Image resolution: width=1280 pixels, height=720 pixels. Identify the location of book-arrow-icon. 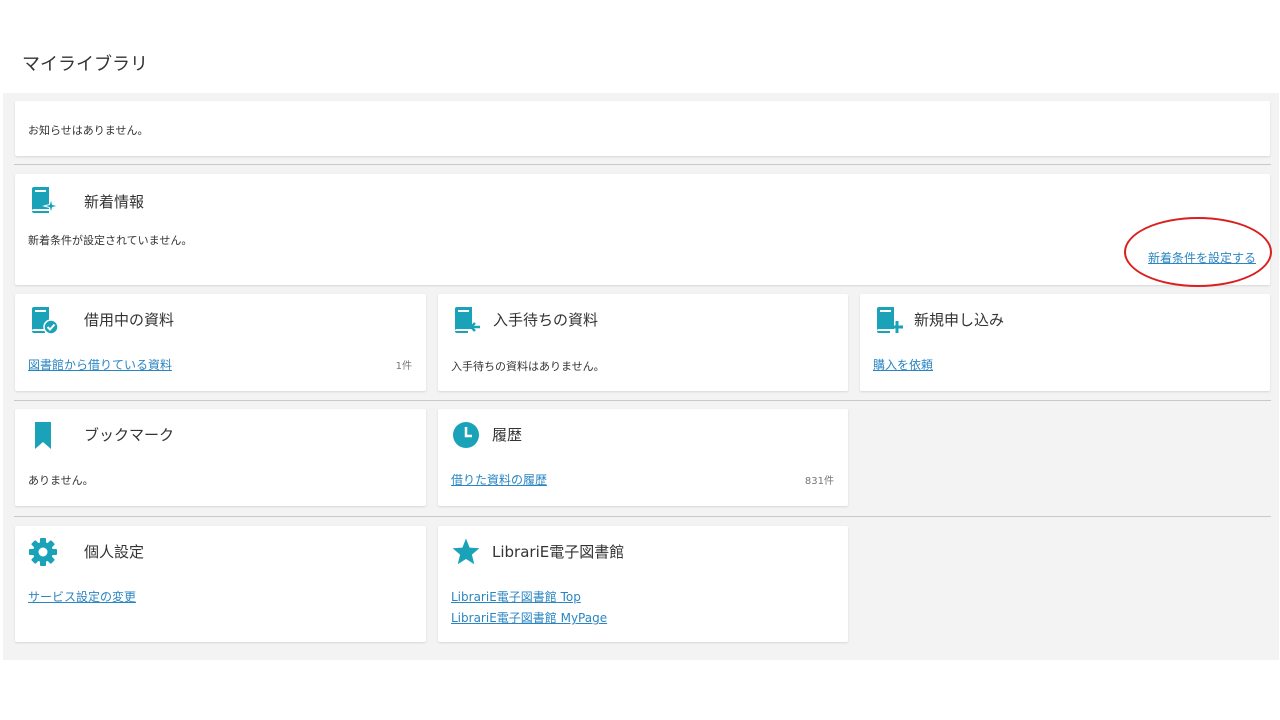
(467, 320).